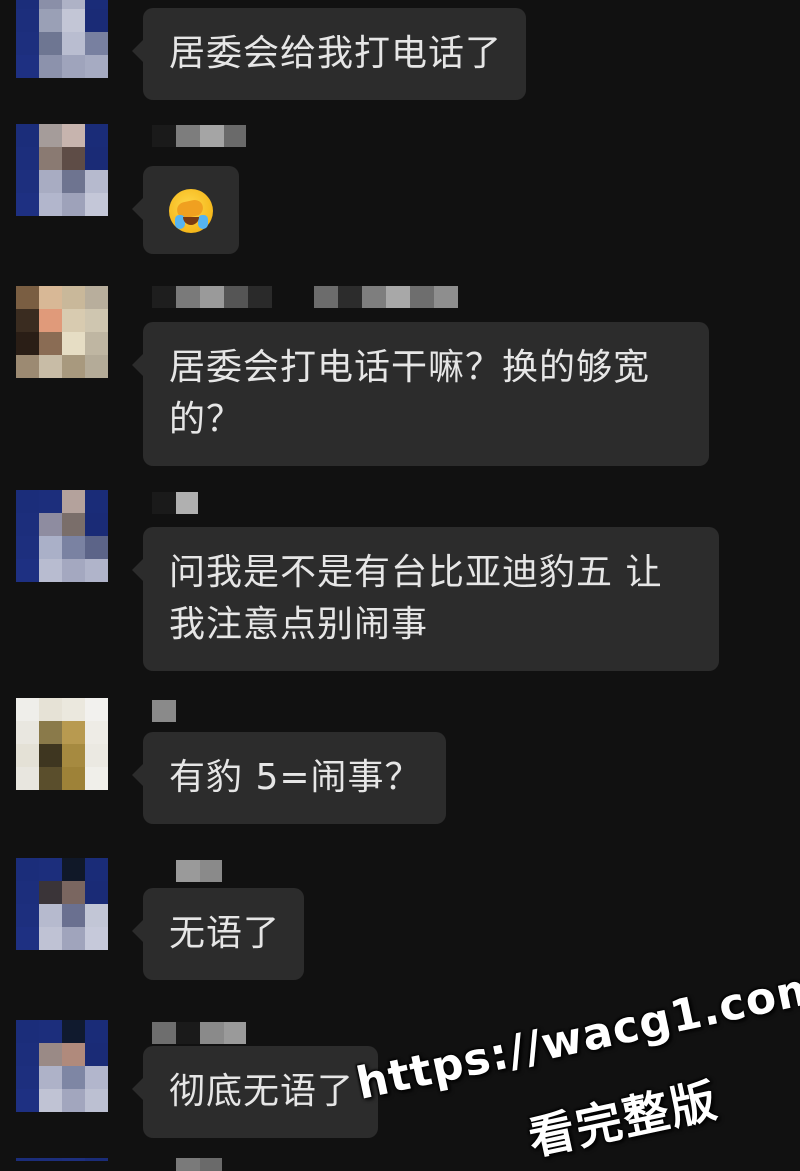  I want to click on message-text-line: 的？, so click(206, 419).